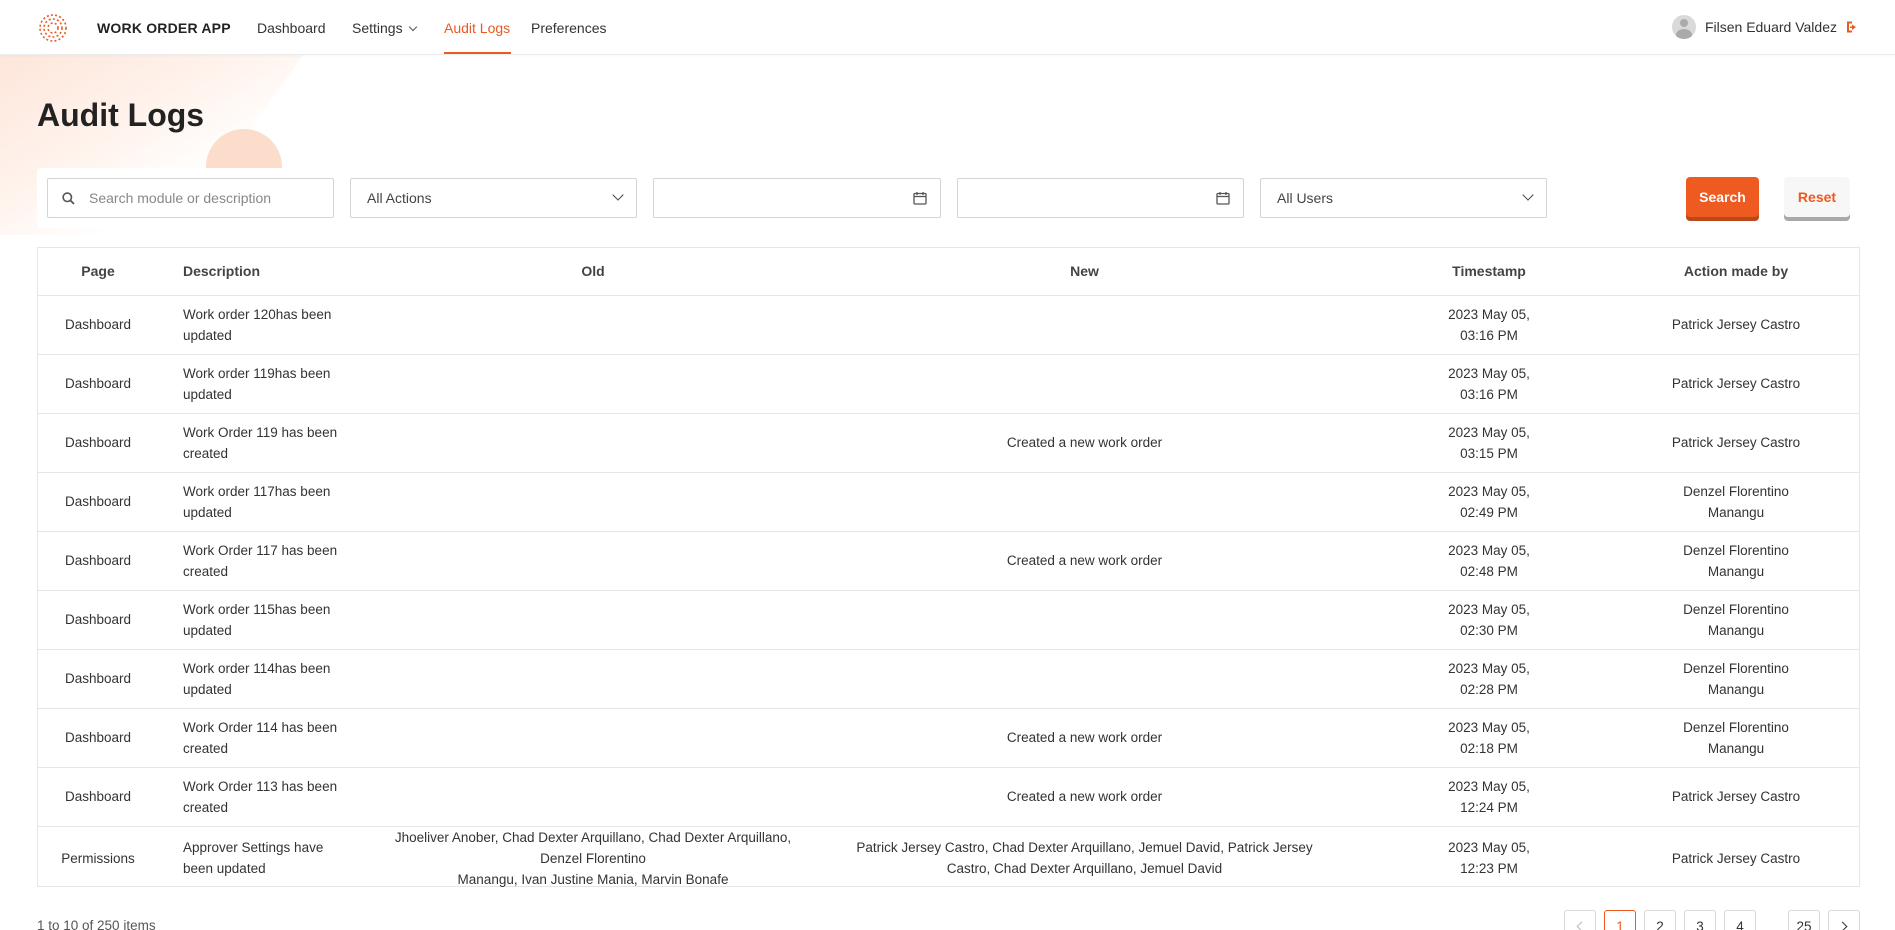 Image resolution: width=1895 pixels, height=930 pixels. I want to click on cell-description: Work order 114has been updated, so click(270, 679).